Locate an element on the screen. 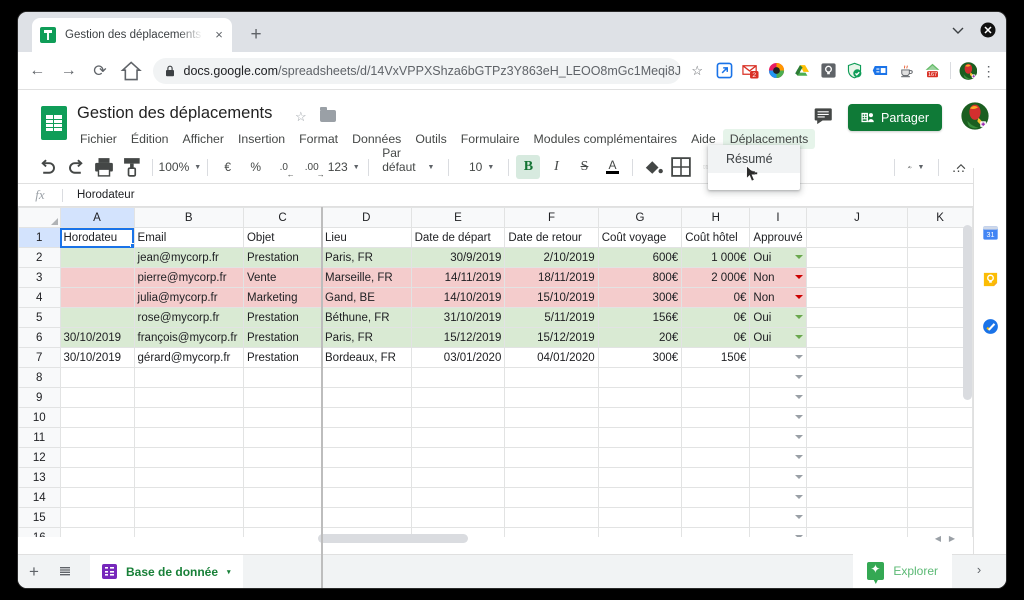 This screenshot has width=1024, height=600. cell-E10 is located at coordinates (458, 417).